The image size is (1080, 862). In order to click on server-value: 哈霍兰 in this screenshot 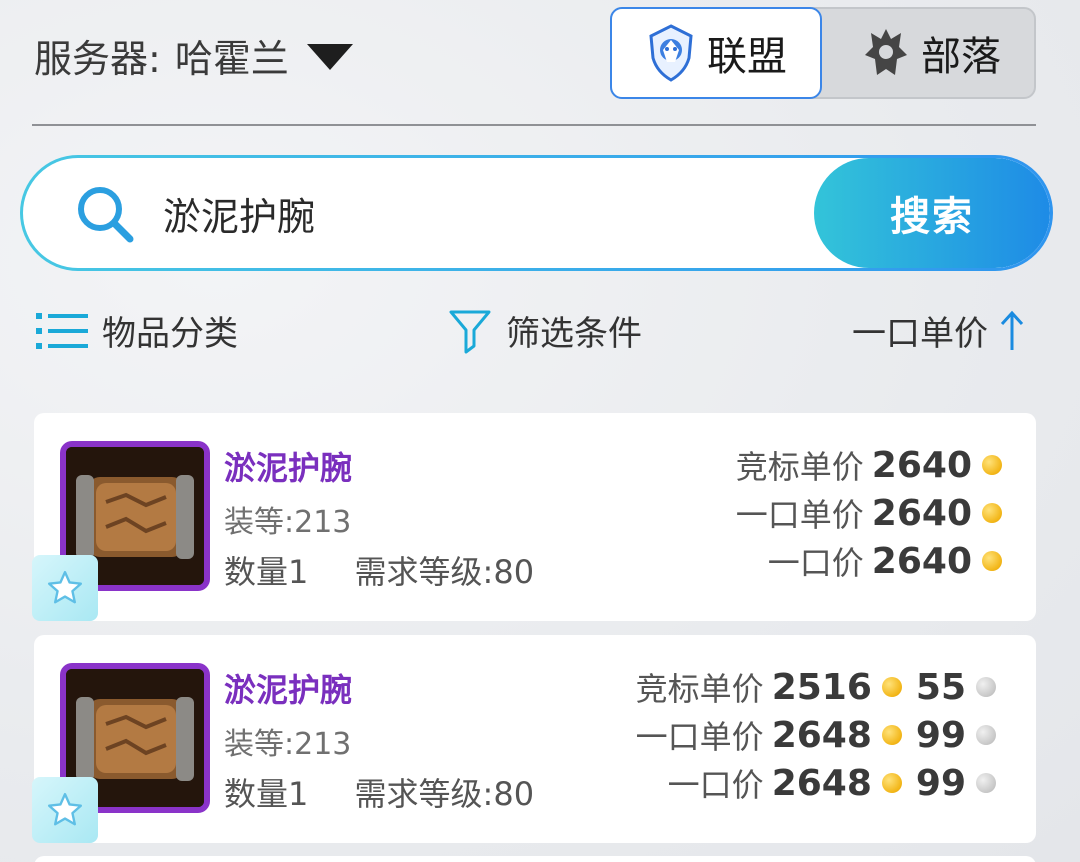, I will do `click(231, 59)`.